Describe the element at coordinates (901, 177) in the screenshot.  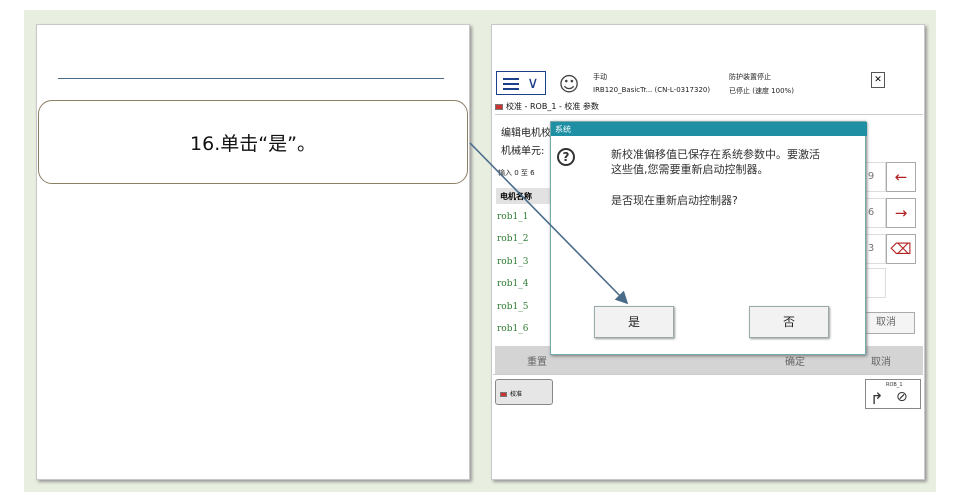
I see `back-arrow-icon: ←` at that location.